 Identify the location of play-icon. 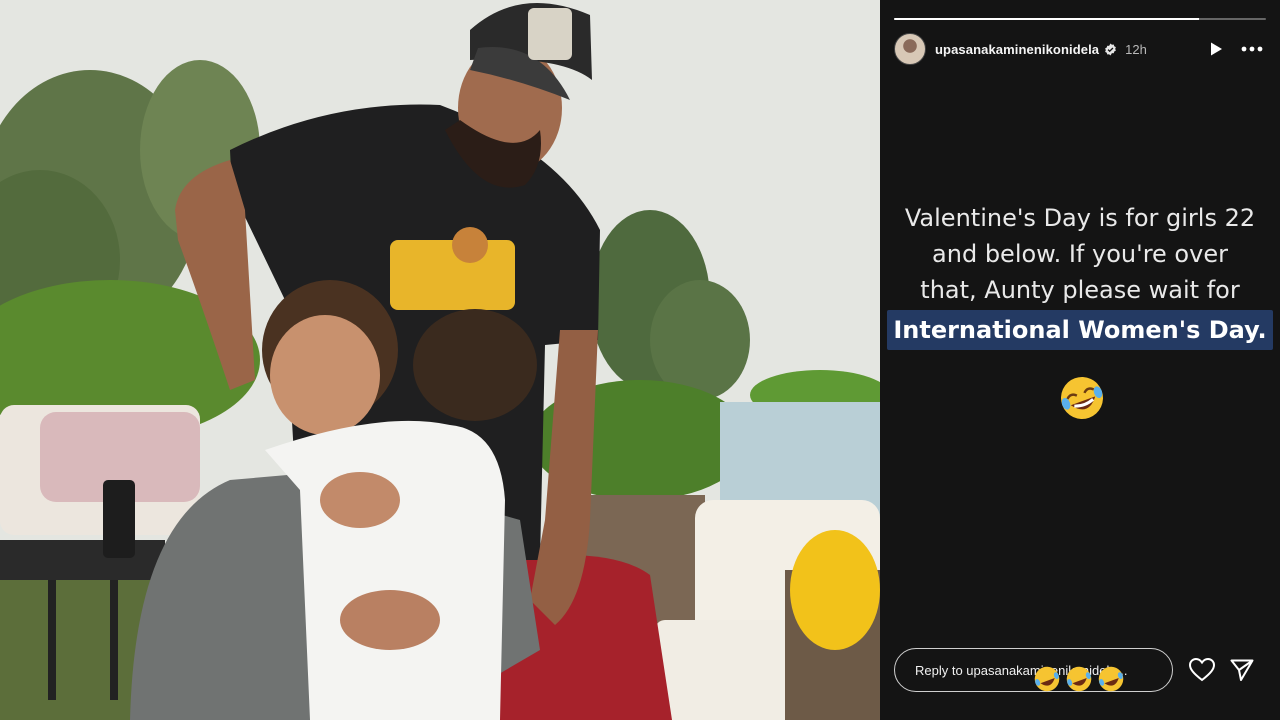
(1216, 49).